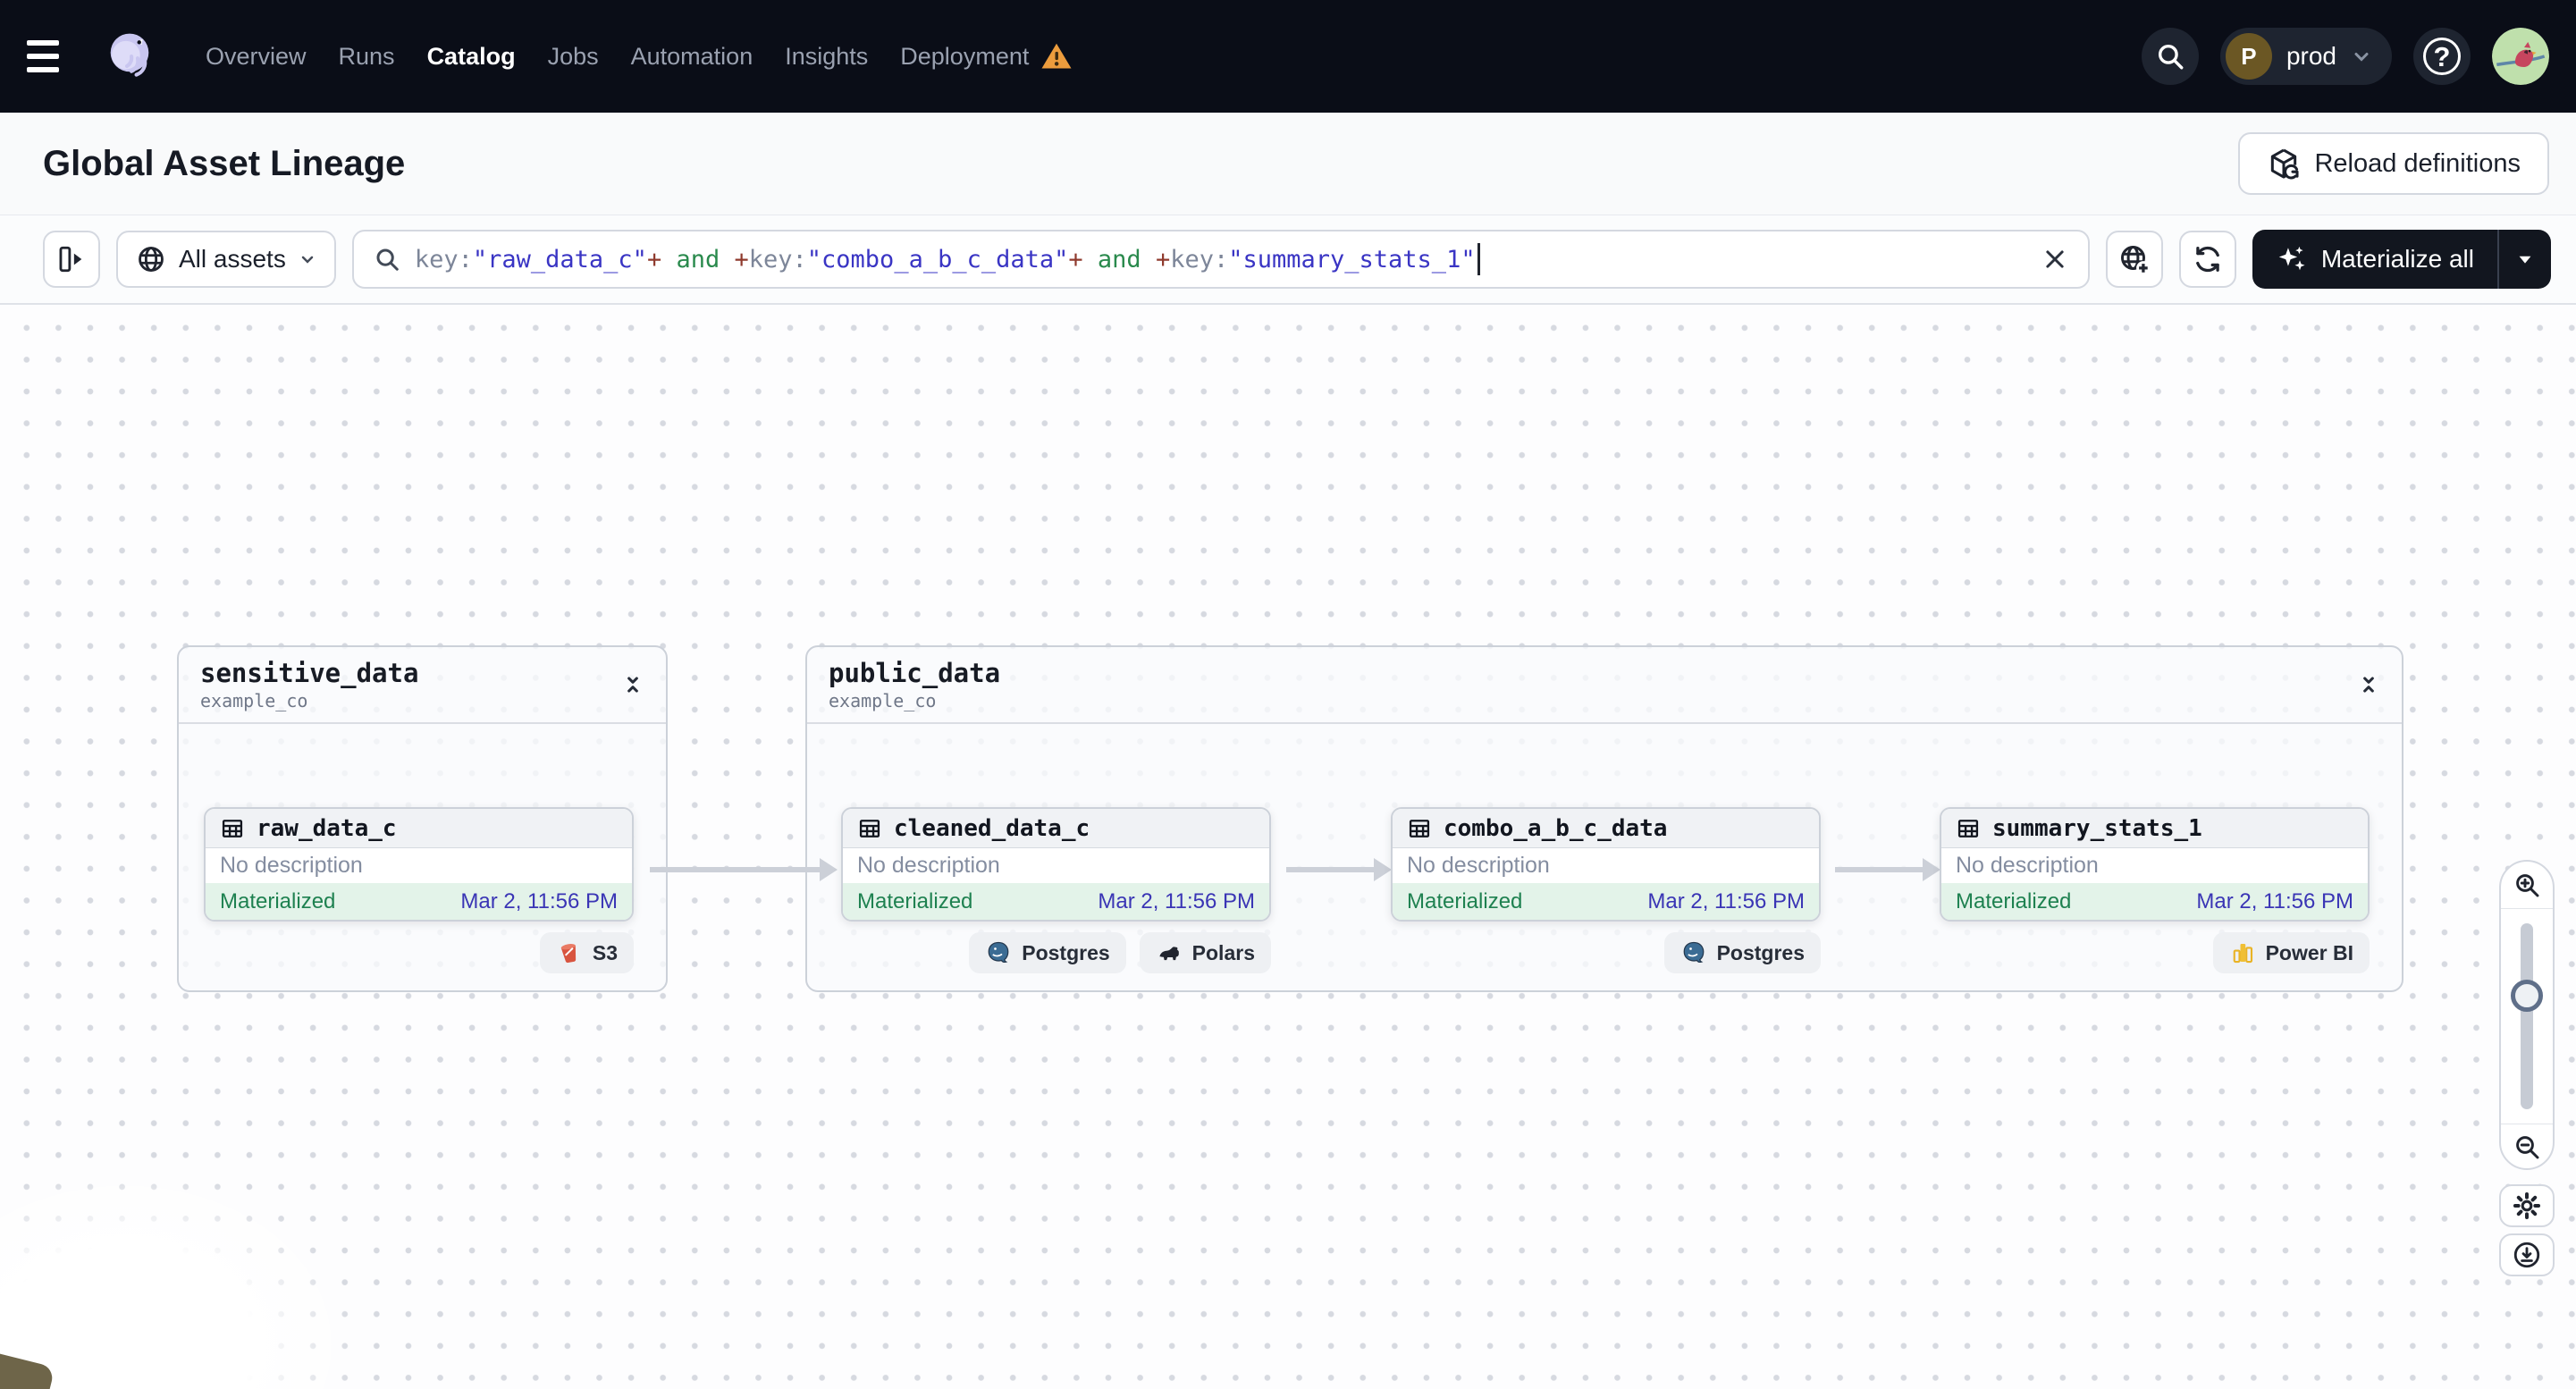 The image size is (2576, 1389). I want to click on help-button: ?, so click(2442, 56).